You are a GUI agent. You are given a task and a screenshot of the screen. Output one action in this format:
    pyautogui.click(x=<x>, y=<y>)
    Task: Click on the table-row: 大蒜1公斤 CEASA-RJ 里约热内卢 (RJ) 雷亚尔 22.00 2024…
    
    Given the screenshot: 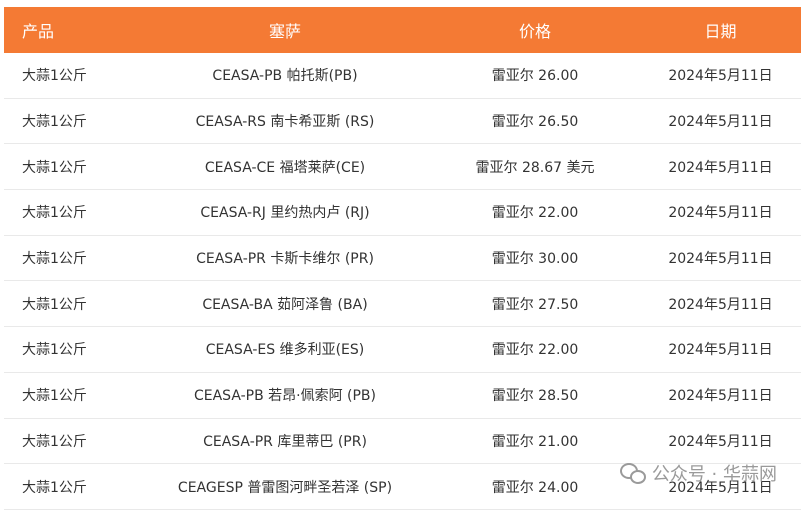 What is the action you would take?
    pyautogui.click(x=402, y=213)
    